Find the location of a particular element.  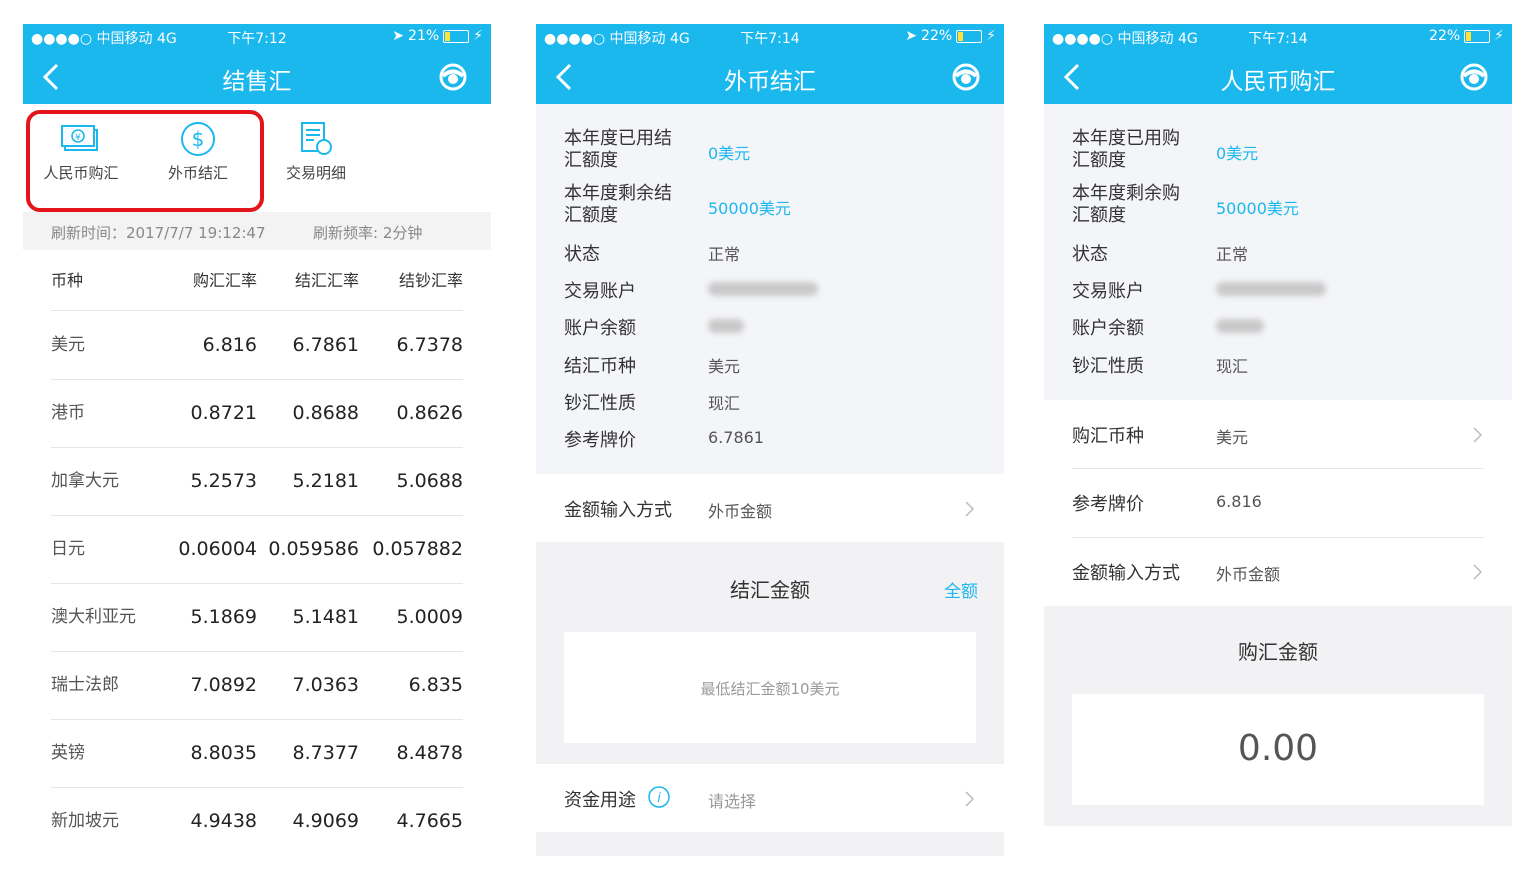

amount-value: 0.00 is located at coordinates (1278, 748).